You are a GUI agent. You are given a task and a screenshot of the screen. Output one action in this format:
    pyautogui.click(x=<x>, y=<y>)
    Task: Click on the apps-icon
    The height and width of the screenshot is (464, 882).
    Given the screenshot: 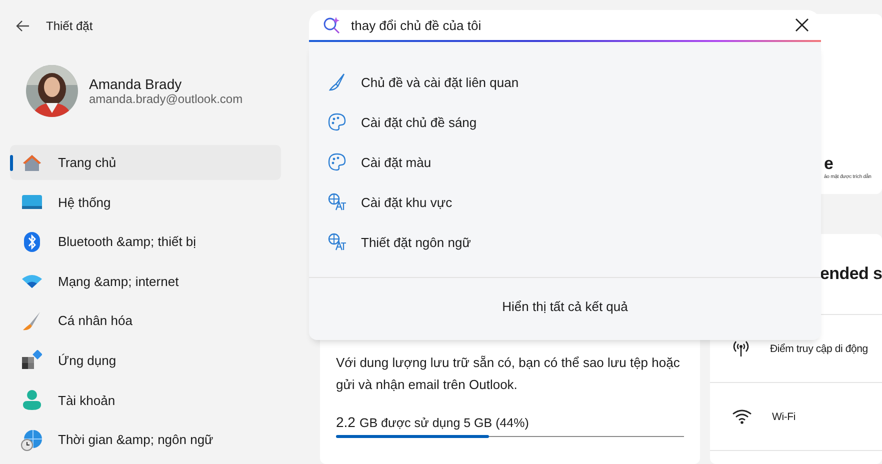 What is the action you would take?
    pyautogui.click(x=32, y=360)
    